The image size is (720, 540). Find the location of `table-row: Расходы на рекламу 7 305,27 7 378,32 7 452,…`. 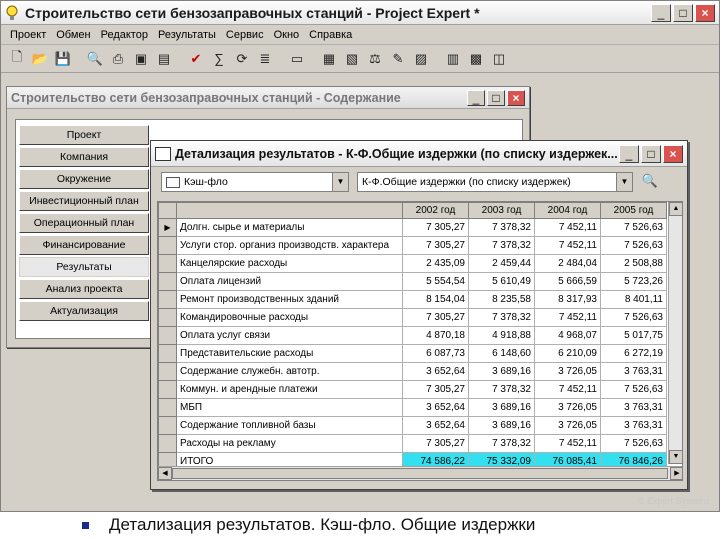

table-row: Расходы на рекламу 7 305,27 7 378,32 7 452,… is located at coordinates (412, 443).